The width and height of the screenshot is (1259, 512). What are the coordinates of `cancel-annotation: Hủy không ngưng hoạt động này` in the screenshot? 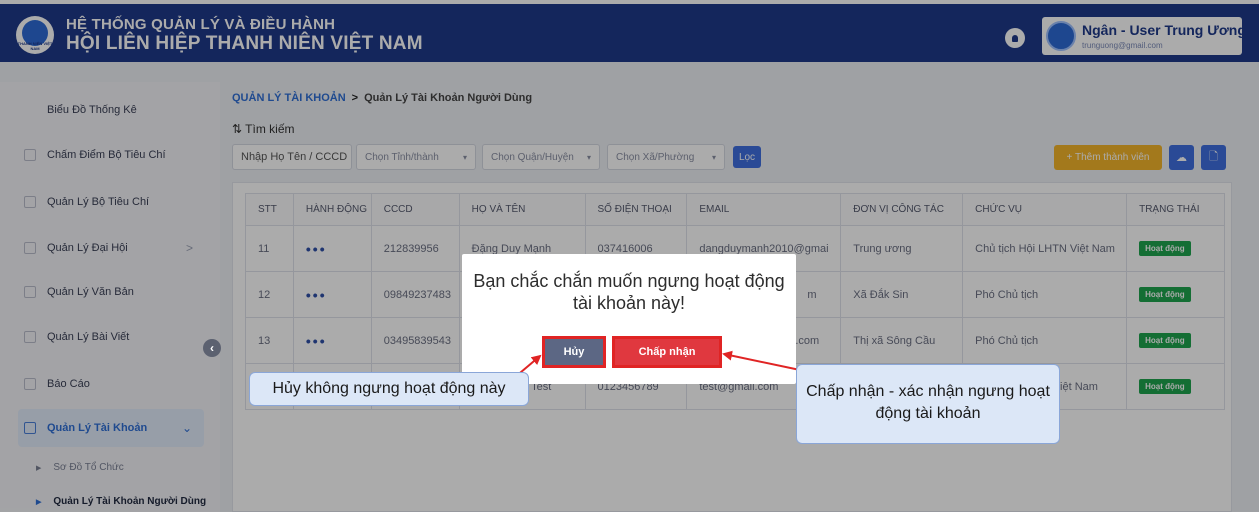 It's located at (389, 389).